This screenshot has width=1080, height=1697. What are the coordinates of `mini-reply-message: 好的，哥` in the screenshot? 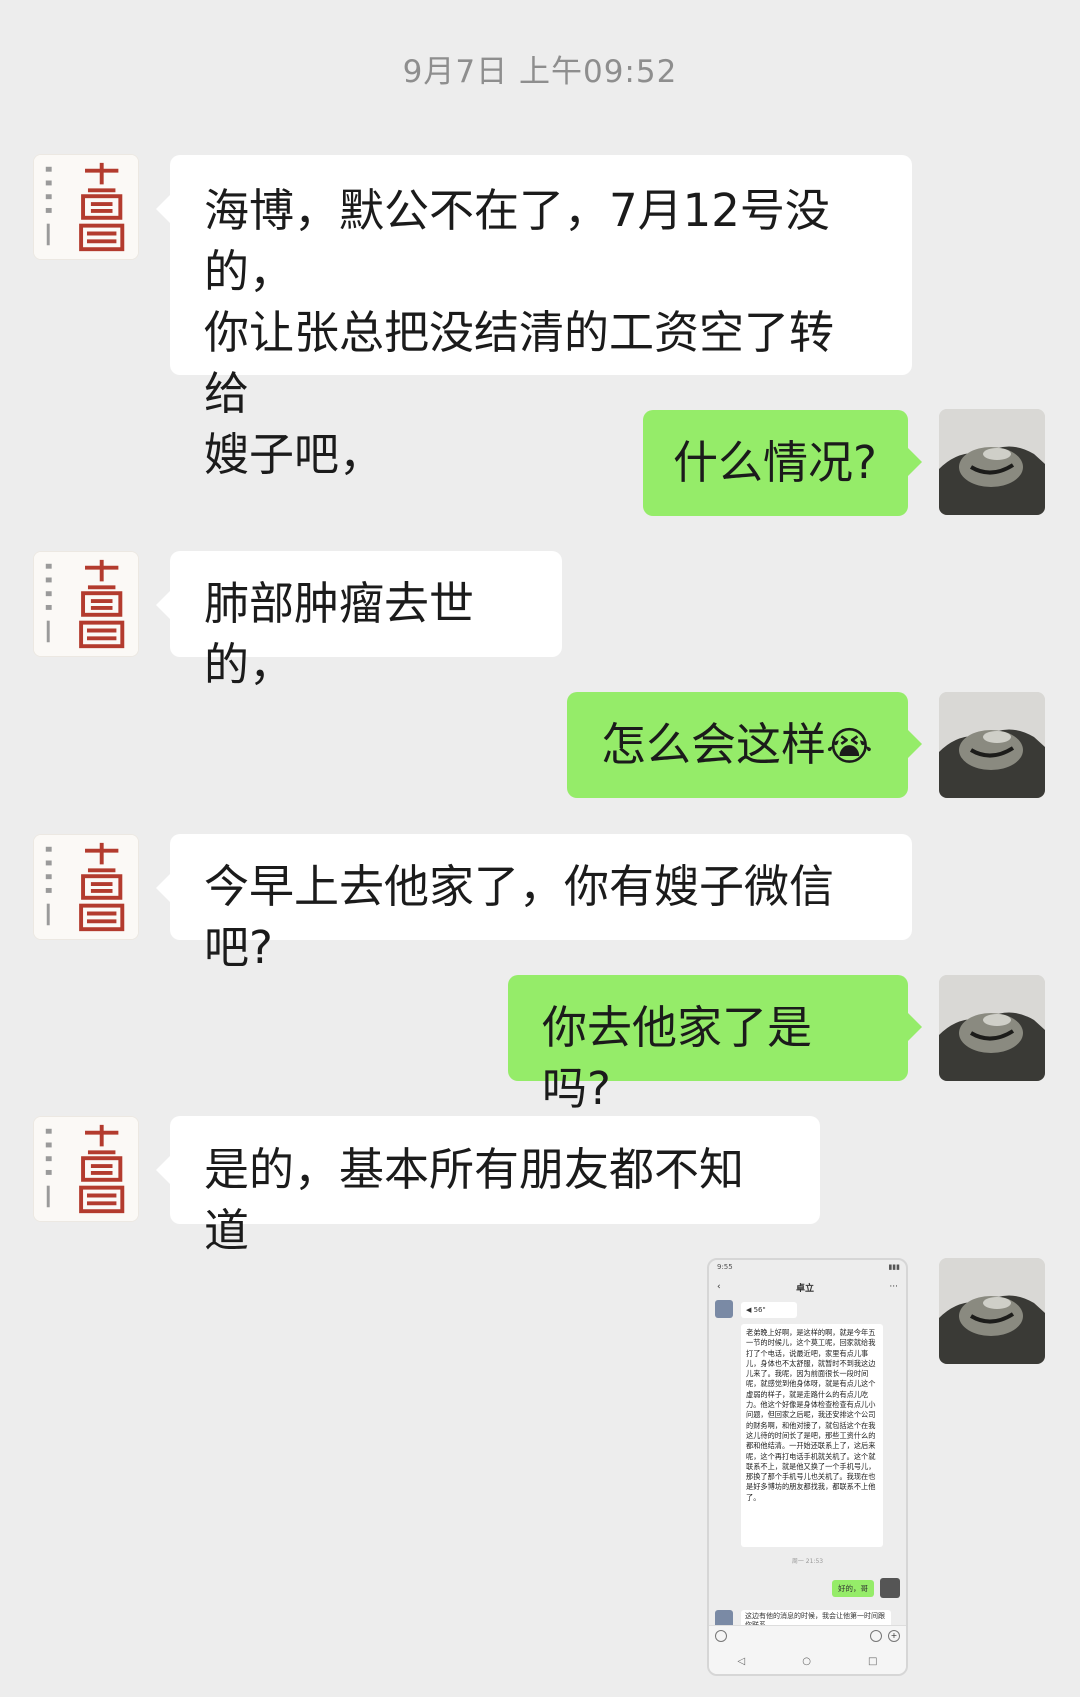 It's located at (853, 1588).